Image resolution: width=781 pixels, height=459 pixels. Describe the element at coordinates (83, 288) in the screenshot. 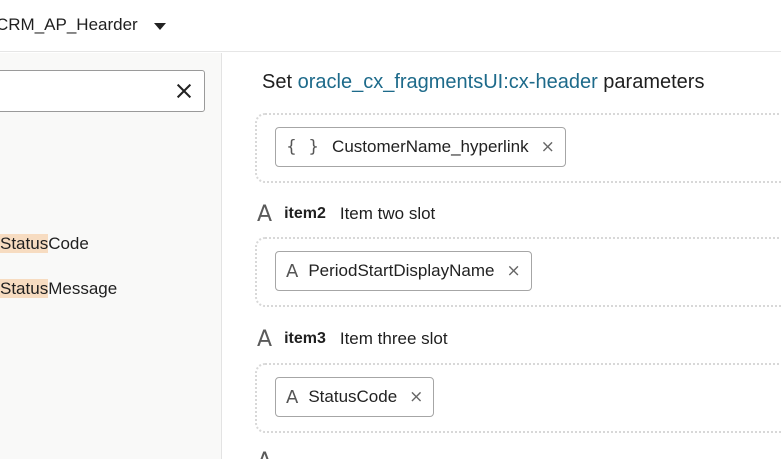

I see `search-result-text: Message` at that location.